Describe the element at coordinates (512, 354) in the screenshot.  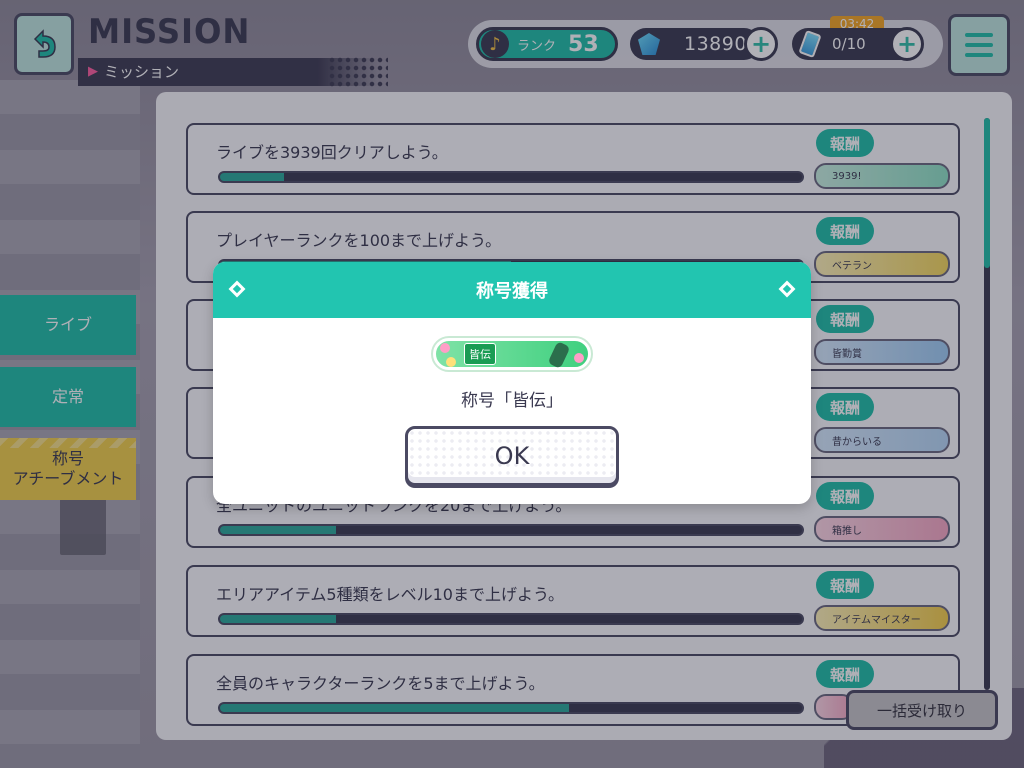
I see `acquired-title-plate: 皆伝` at that location.